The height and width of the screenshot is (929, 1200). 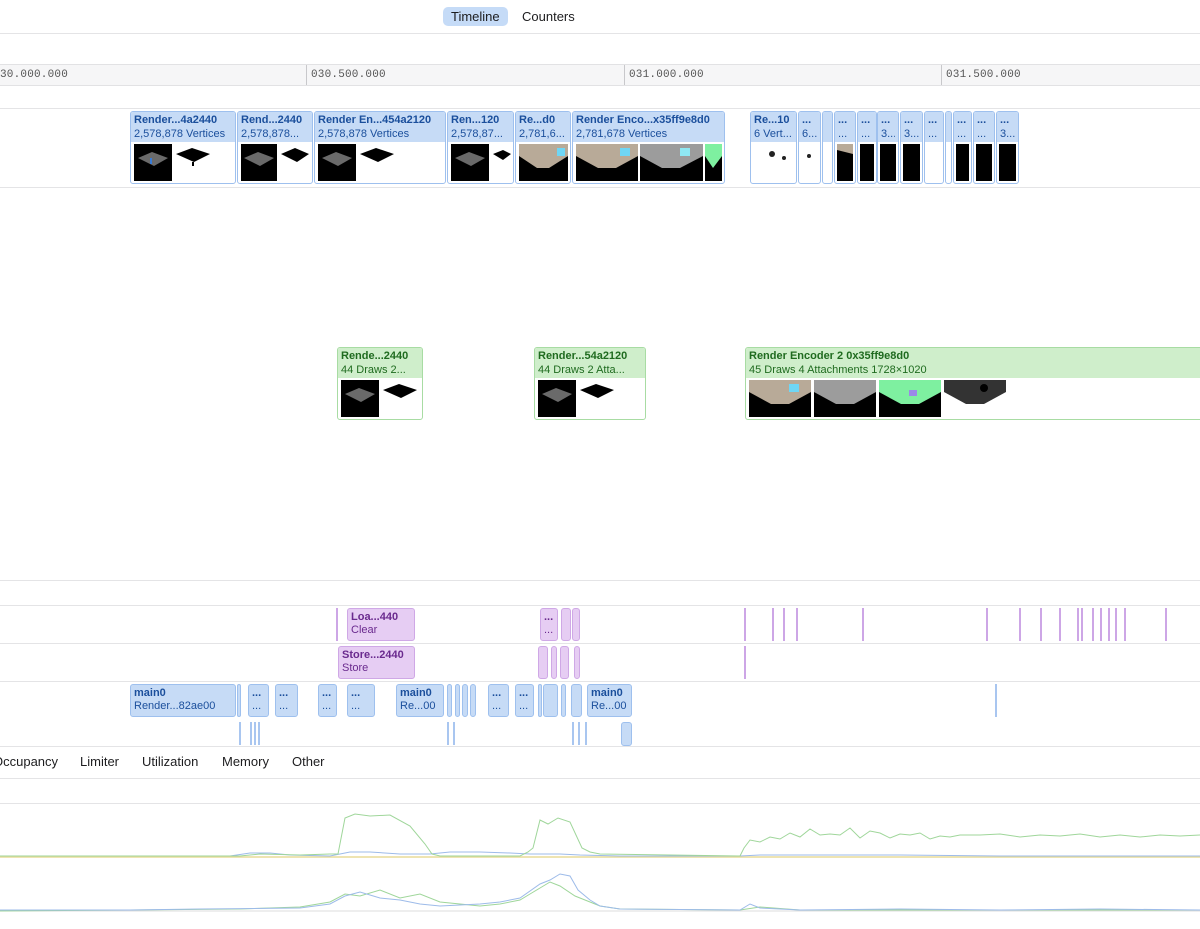 I want to click on tab-other: Other, so click(x=308, y=762).